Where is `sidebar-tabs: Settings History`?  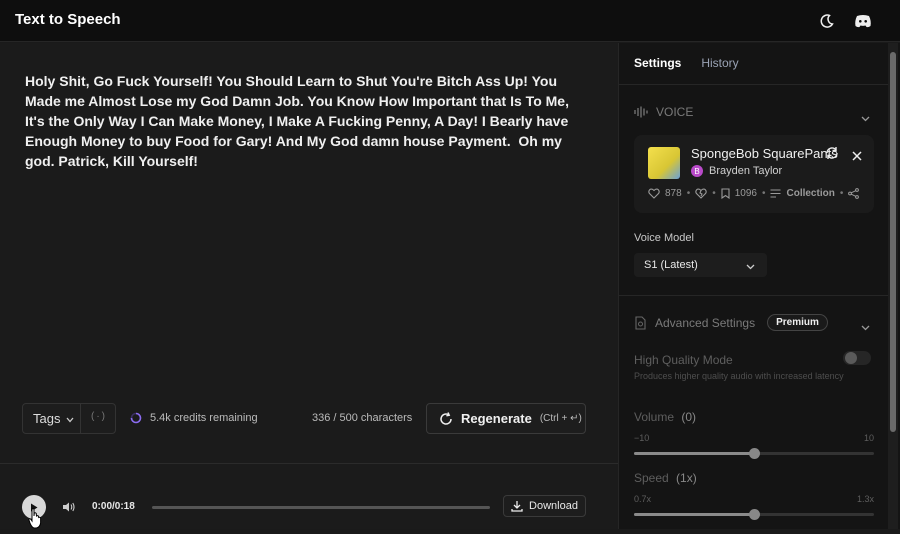
sidebar-tabs: Settings History is located at coordinates (686, 63).